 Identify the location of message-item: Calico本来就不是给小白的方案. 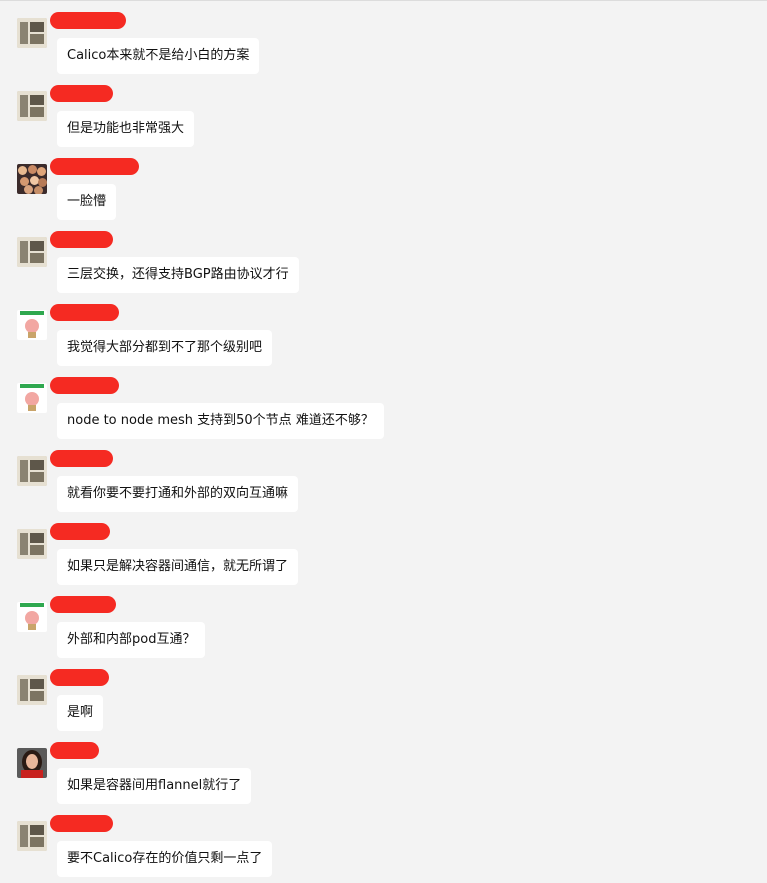
(383, 45).